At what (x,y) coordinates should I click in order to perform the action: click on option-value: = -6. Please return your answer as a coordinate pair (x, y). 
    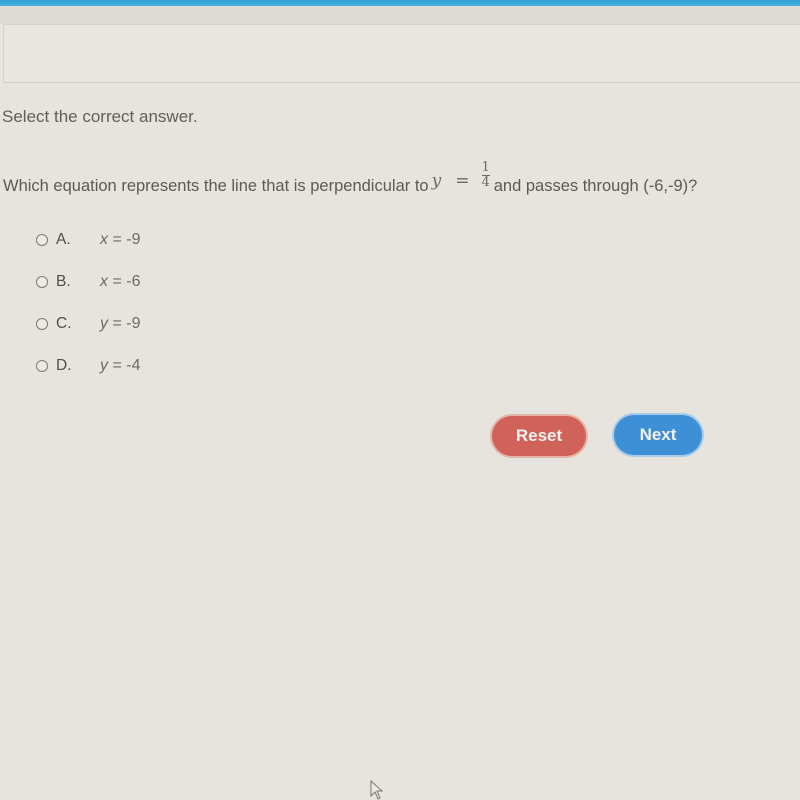
    Looking at the image, I should click on (126, 281).